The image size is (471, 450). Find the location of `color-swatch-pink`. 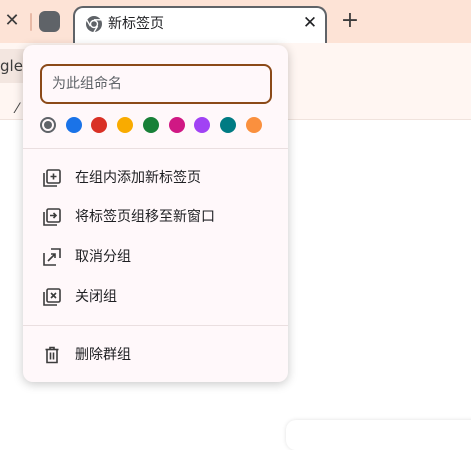

color-swatch-pink is located at coordinates (176, 125).